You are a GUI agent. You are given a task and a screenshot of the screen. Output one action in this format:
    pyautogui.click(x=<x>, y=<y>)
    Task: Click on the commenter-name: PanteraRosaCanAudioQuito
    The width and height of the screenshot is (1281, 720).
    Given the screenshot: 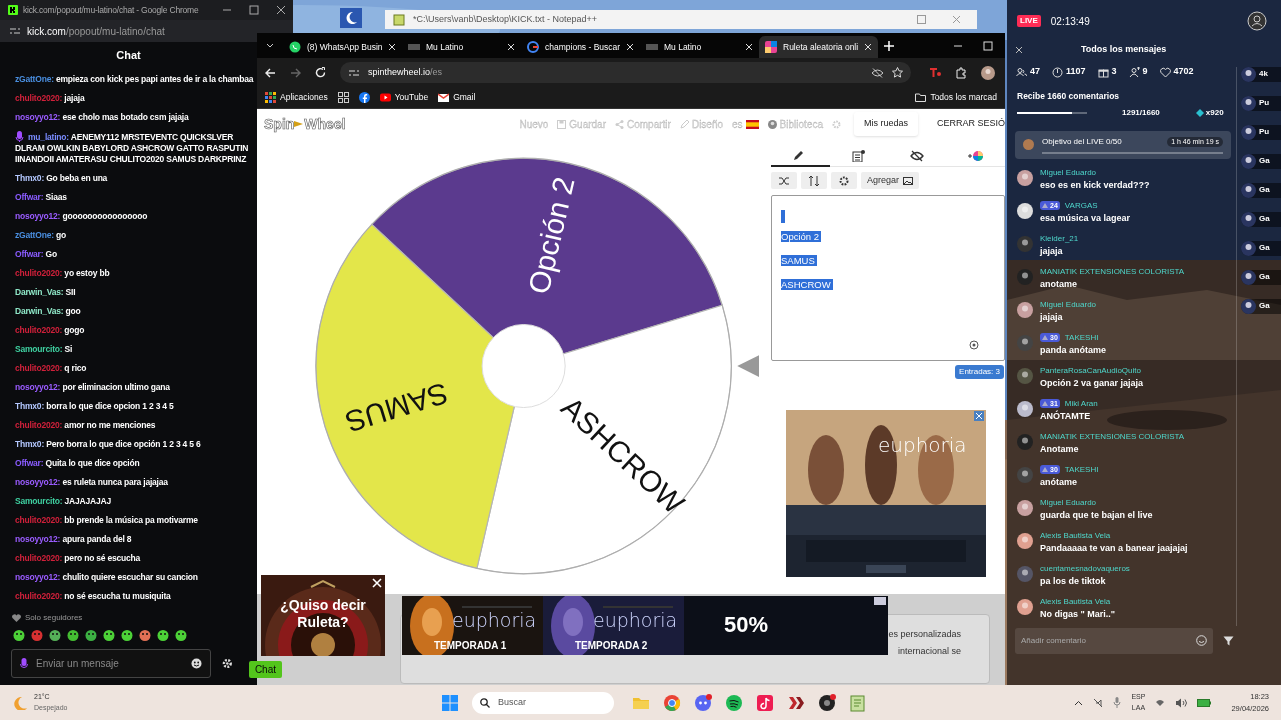 What is the action you would take?
    pyautogui.click(x=1090, y=370)
    